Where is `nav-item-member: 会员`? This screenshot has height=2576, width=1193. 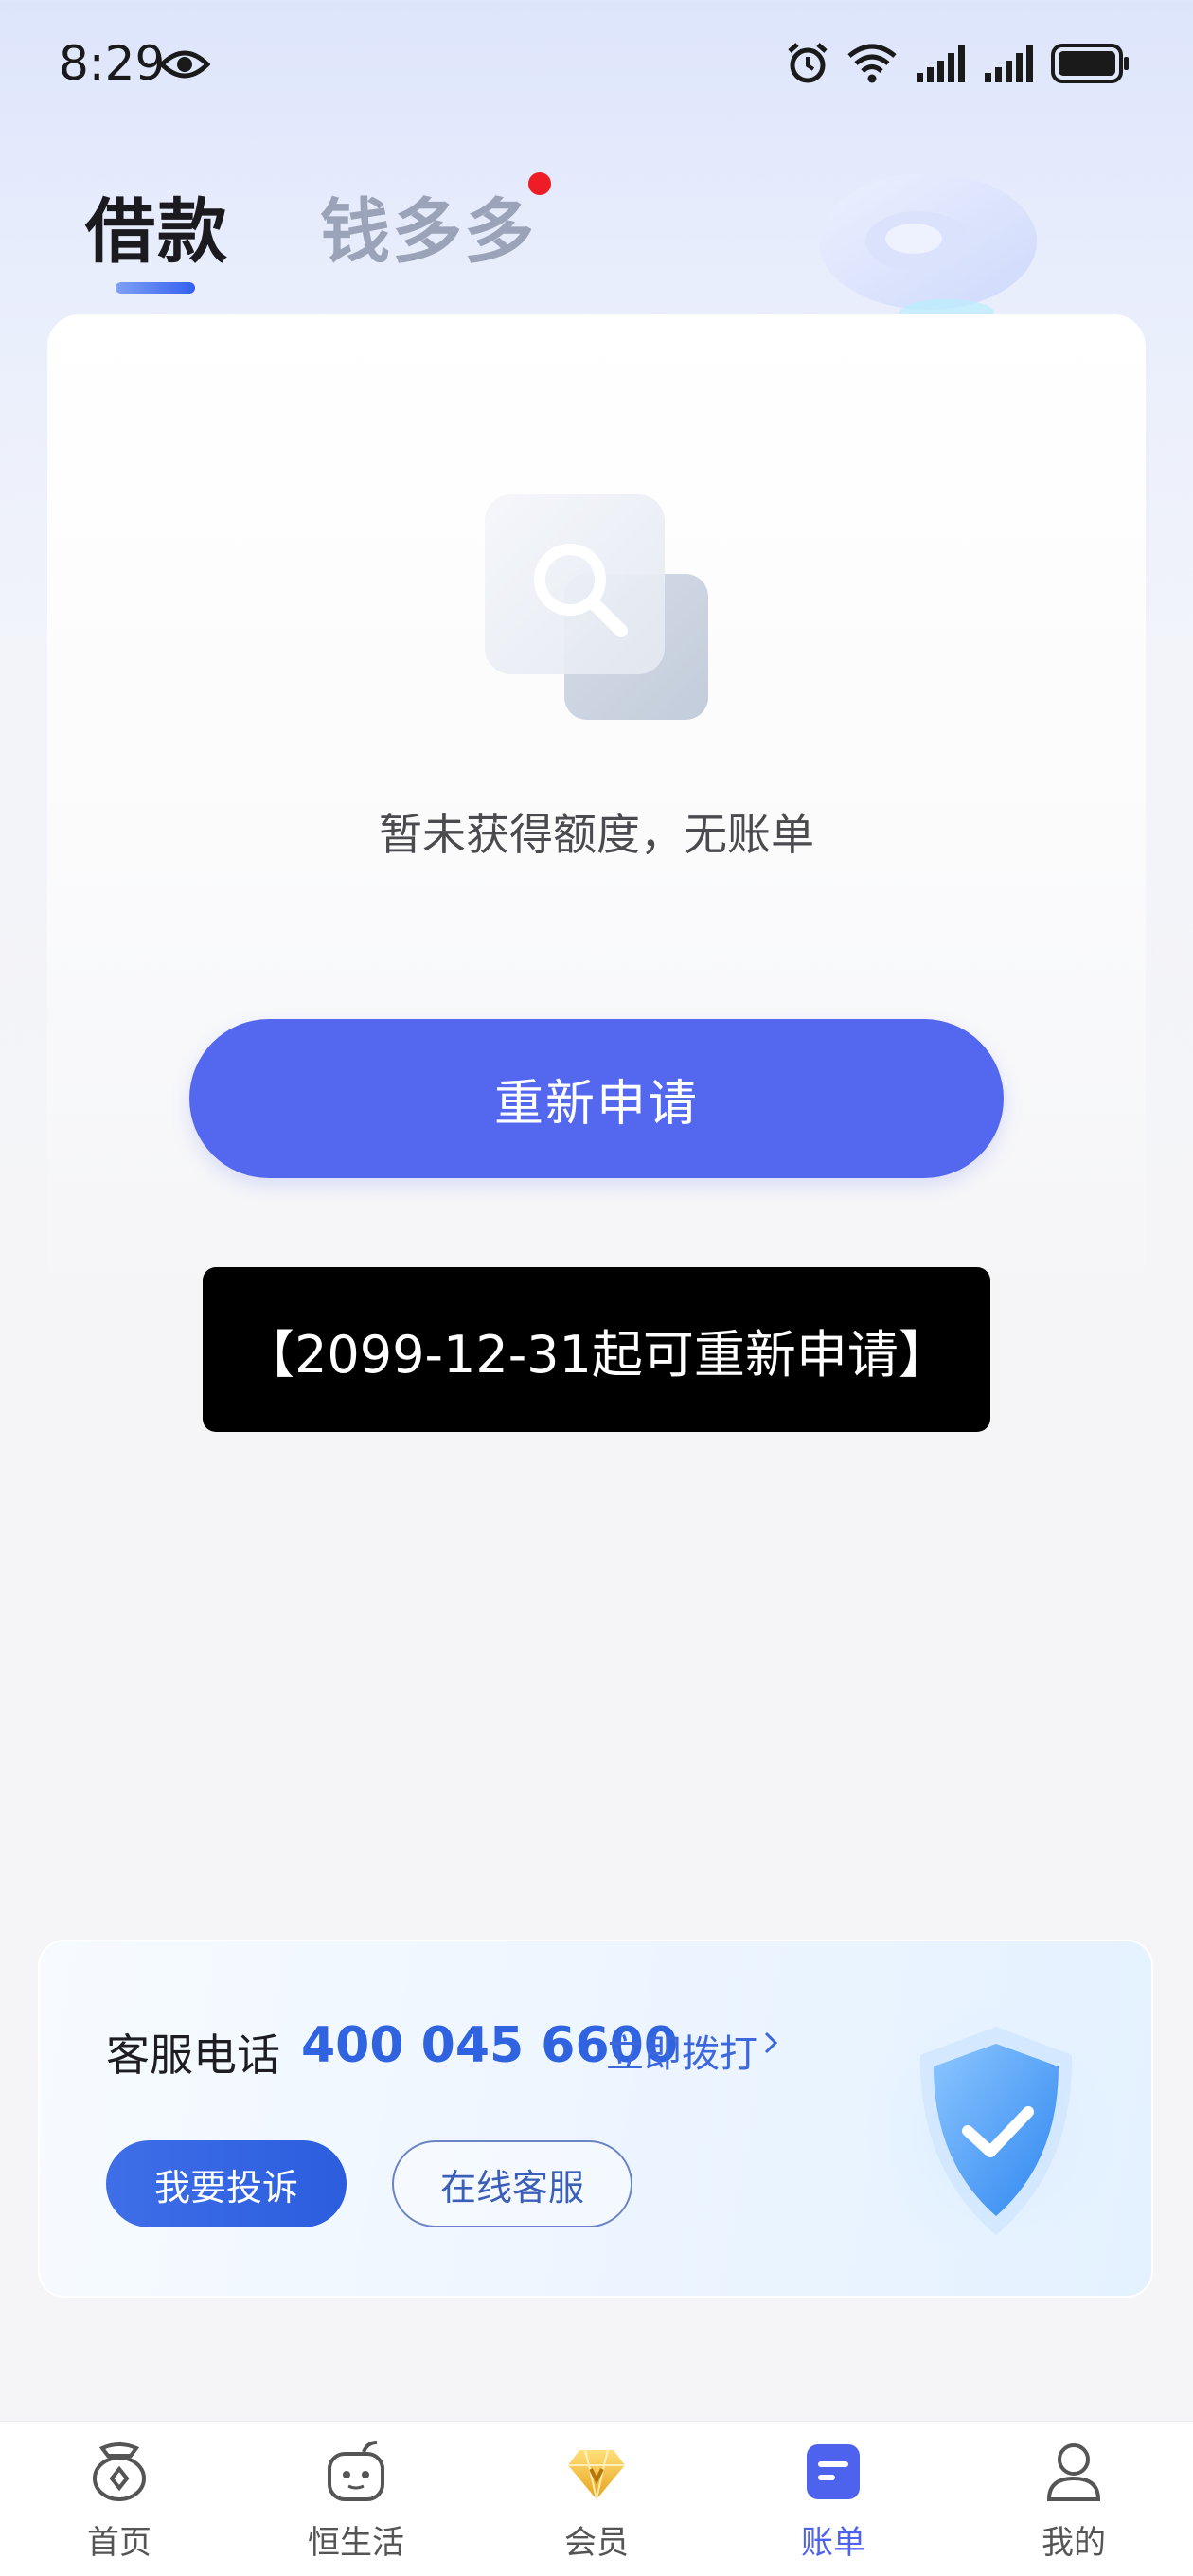 nav-item-member: 会员 is located at coordinates (596, 2499).